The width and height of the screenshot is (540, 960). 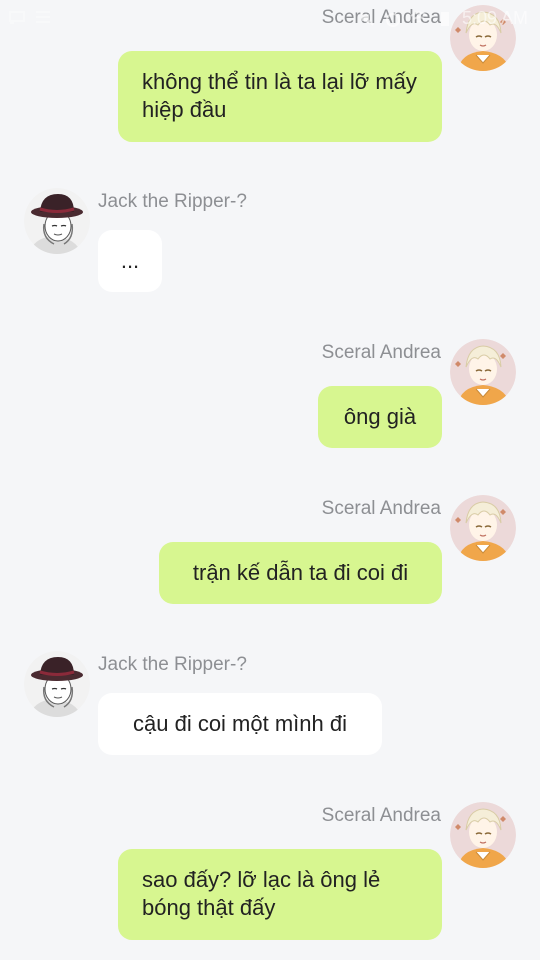 I want to click on message-bubble: sao đấy? lỡ lạc là ông lẻ bóng thật đấy, so click(x=280, y=894).